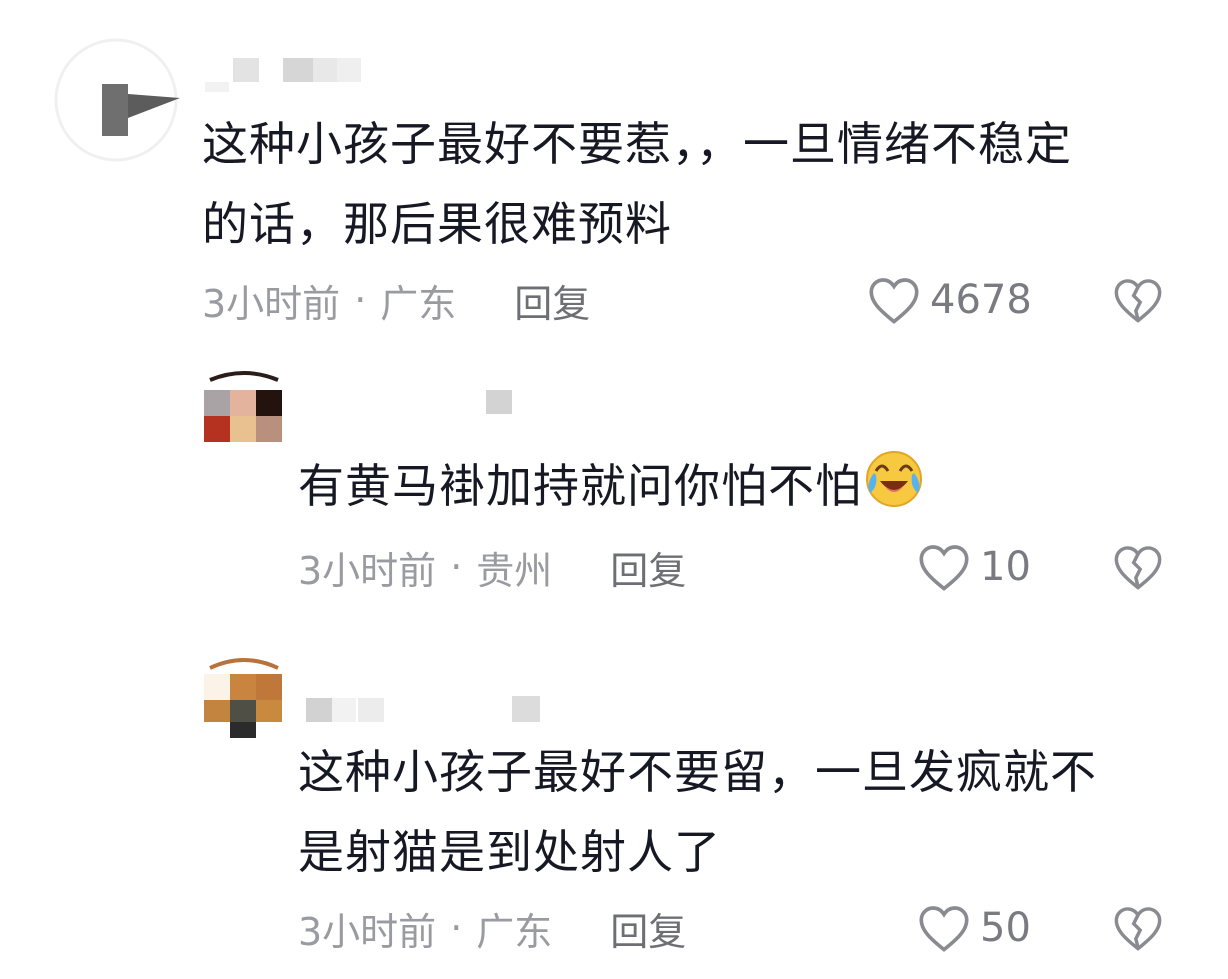 This screenshot has width=1228, height=979. Describe the element at coordinates (514, 570) in the screenshot. I see `comment-location: 贵州` at that location.